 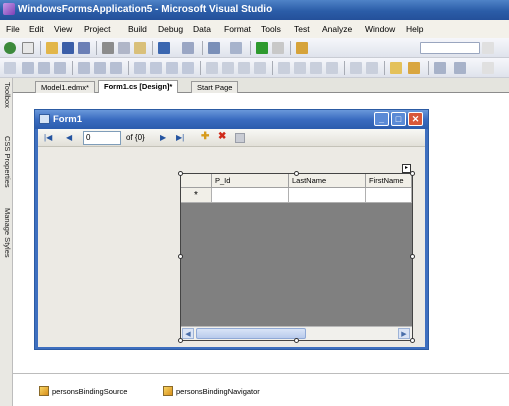 What do you see at coordinates (302, 48) in the screenshot?
I see `find-icon` at bounding box center [302, 48].